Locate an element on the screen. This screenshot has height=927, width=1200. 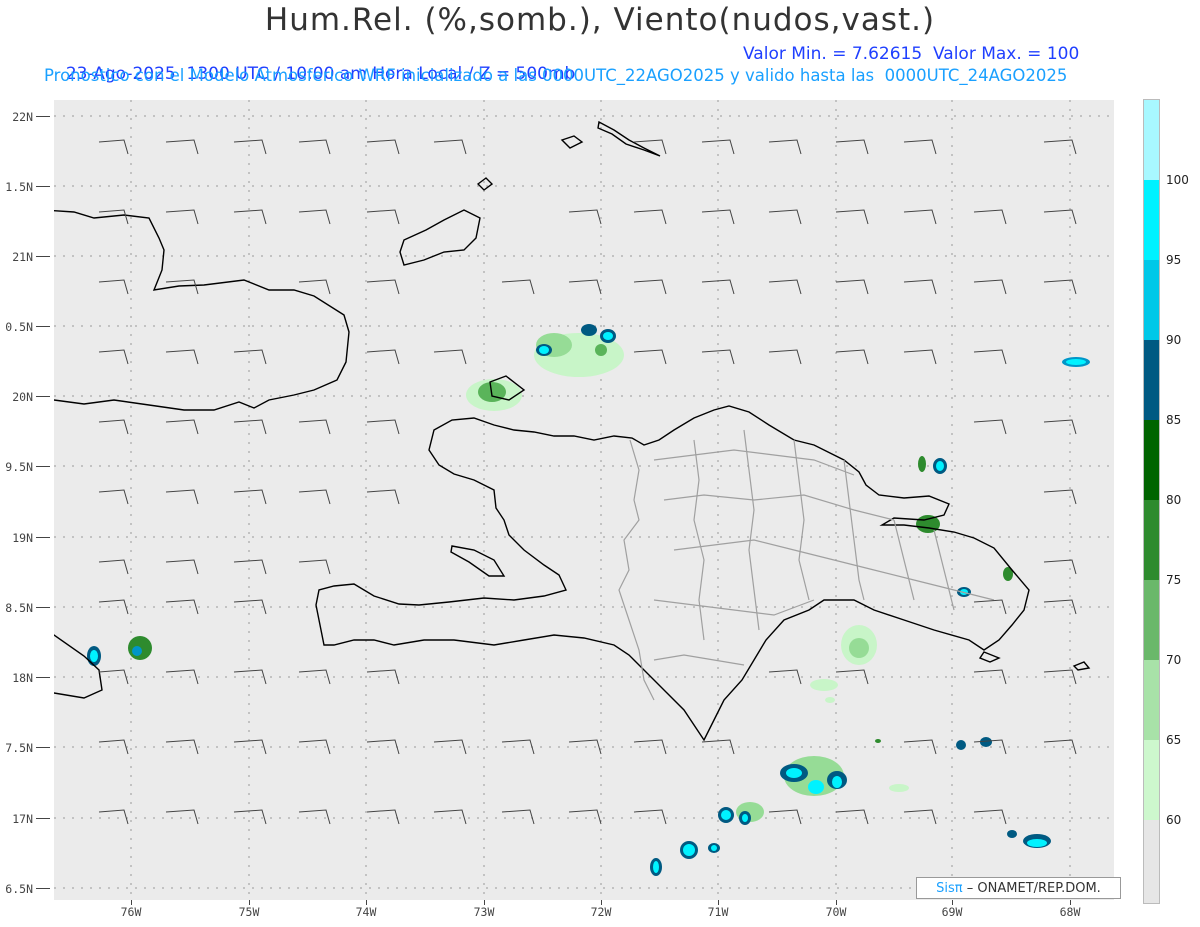
lat-label: 1.5N is located at coordinates (19, 187).